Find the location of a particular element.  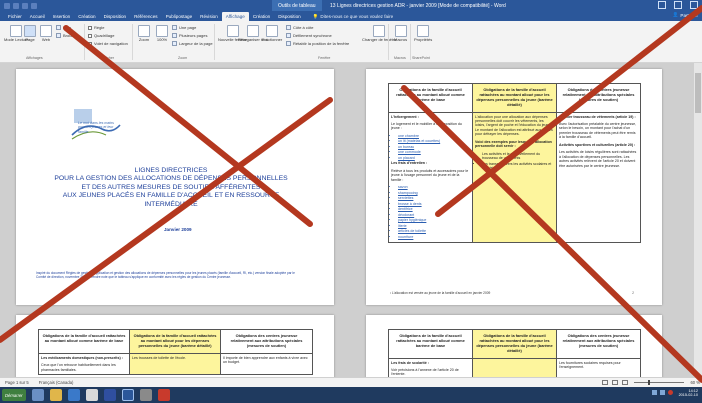

switch-window-button: Changer de fenêtre is located at coordinates (379, 33).